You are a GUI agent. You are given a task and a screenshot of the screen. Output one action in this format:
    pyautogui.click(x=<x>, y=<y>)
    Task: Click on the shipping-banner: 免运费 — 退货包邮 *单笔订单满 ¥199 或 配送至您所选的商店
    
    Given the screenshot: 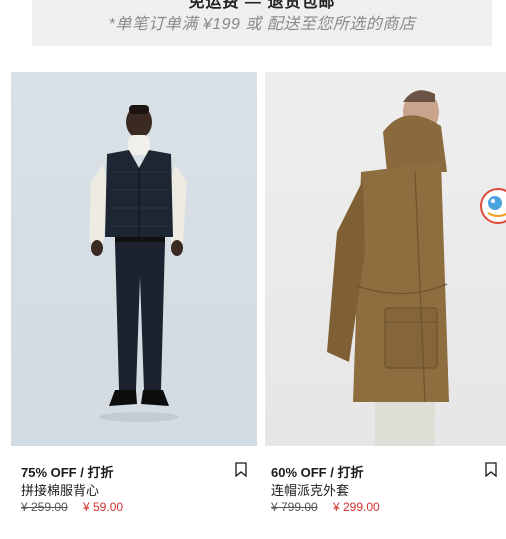 What is the action you would take?
    pyautogui.click(x=262, y=23)
    